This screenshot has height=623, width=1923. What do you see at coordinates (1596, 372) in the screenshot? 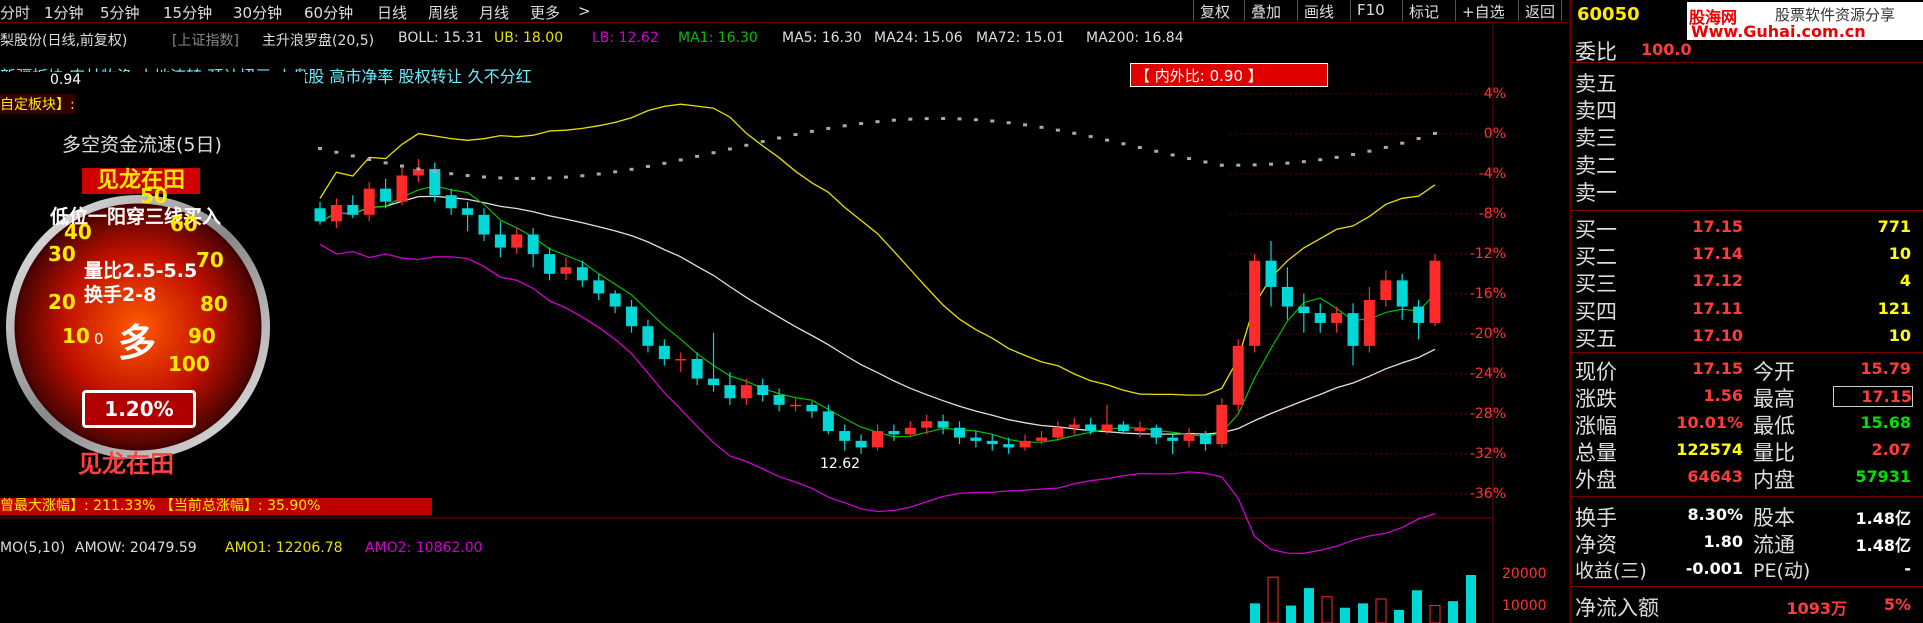
I see `stat-label: 现价` at bounding box center [1596, 372].